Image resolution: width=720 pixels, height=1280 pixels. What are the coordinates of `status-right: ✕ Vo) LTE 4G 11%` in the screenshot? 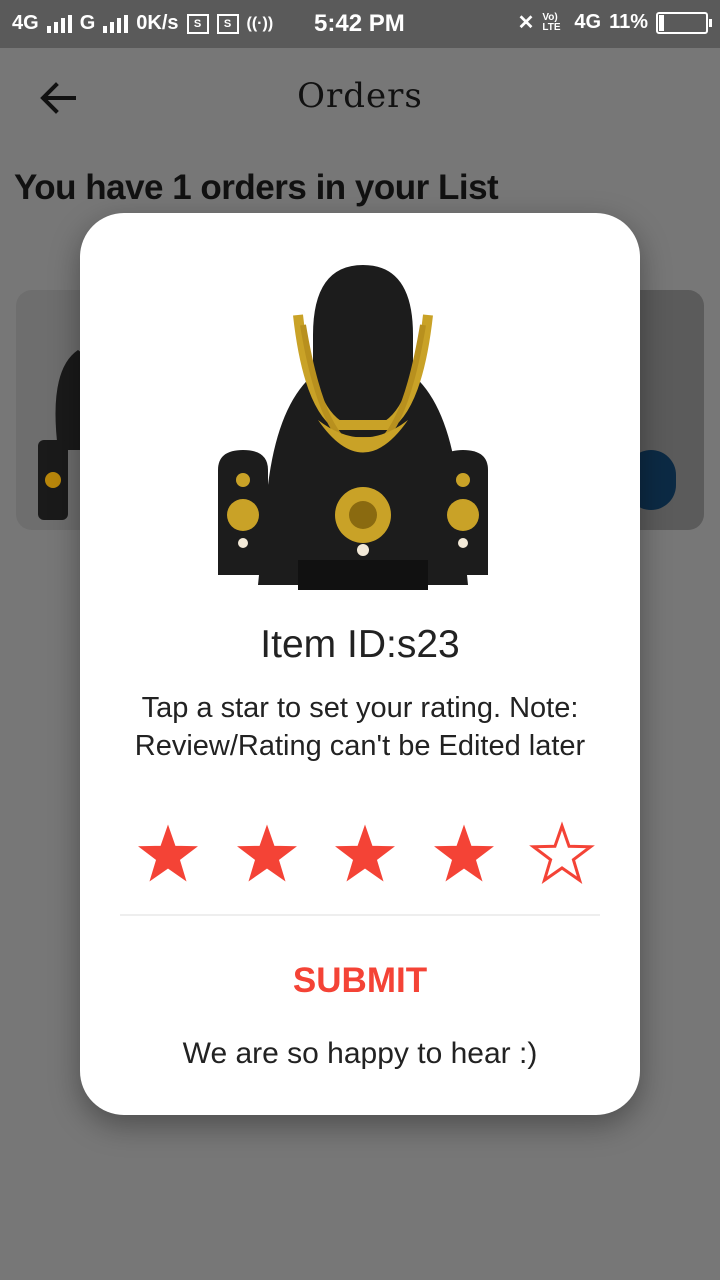 It's located at (614, 22).